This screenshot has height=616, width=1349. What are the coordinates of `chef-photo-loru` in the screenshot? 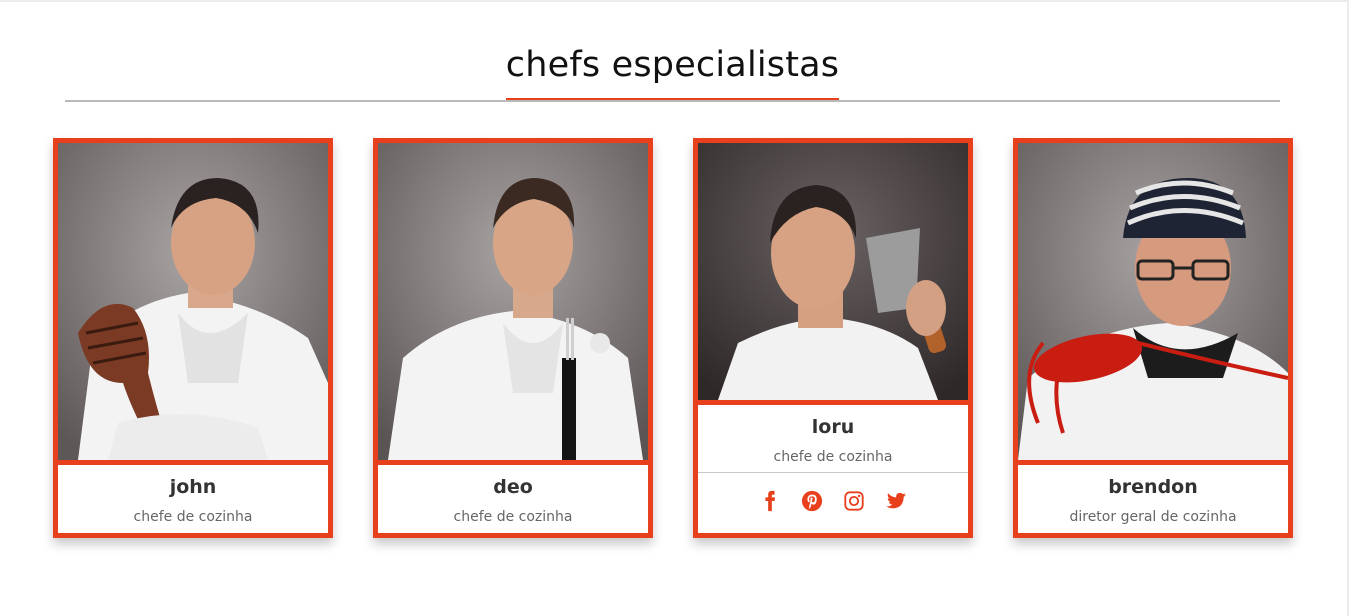 It's located at (833, 271).